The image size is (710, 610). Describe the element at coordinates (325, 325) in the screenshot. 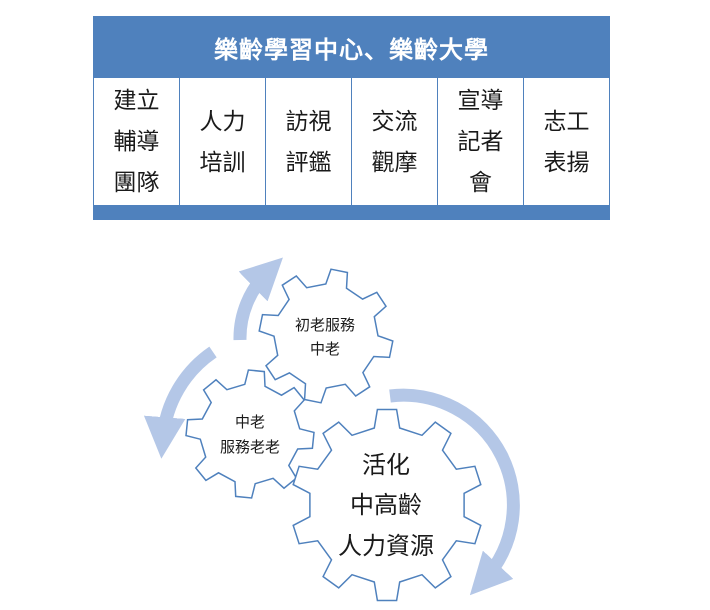

I see `gear-top-label-line: 初老服務` at that location.